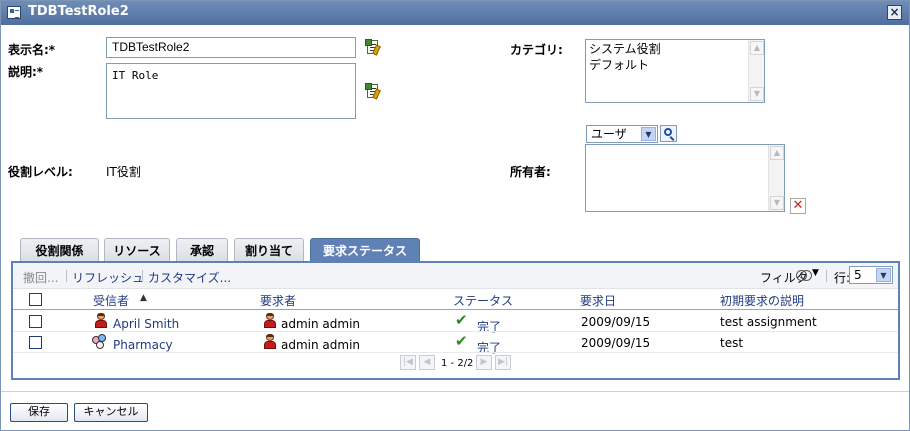 This screenshot has height=431, width=910. What do you see at coordinates (483, 300) in the screenshot?
I see `column-header-status: ステータス` at bounding box center [483, 300].